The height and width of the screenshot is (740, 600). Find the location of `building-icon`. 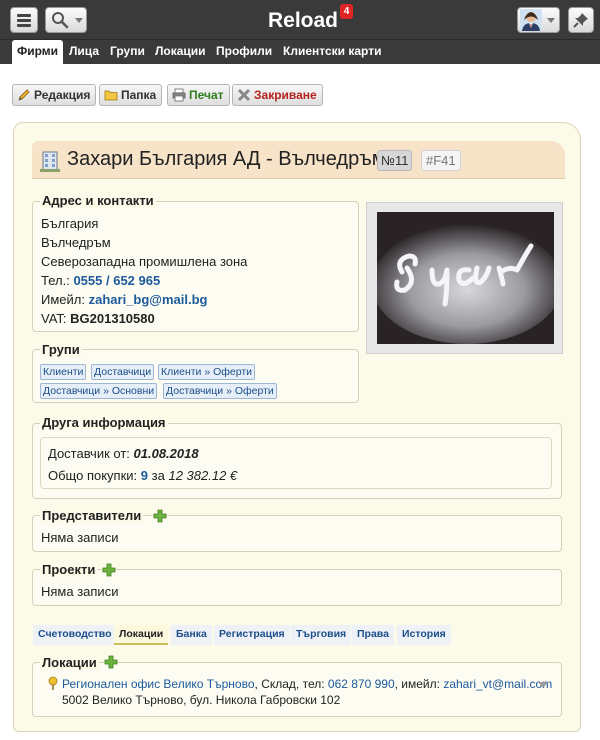

building-icon is located at coordinates (50, 161).